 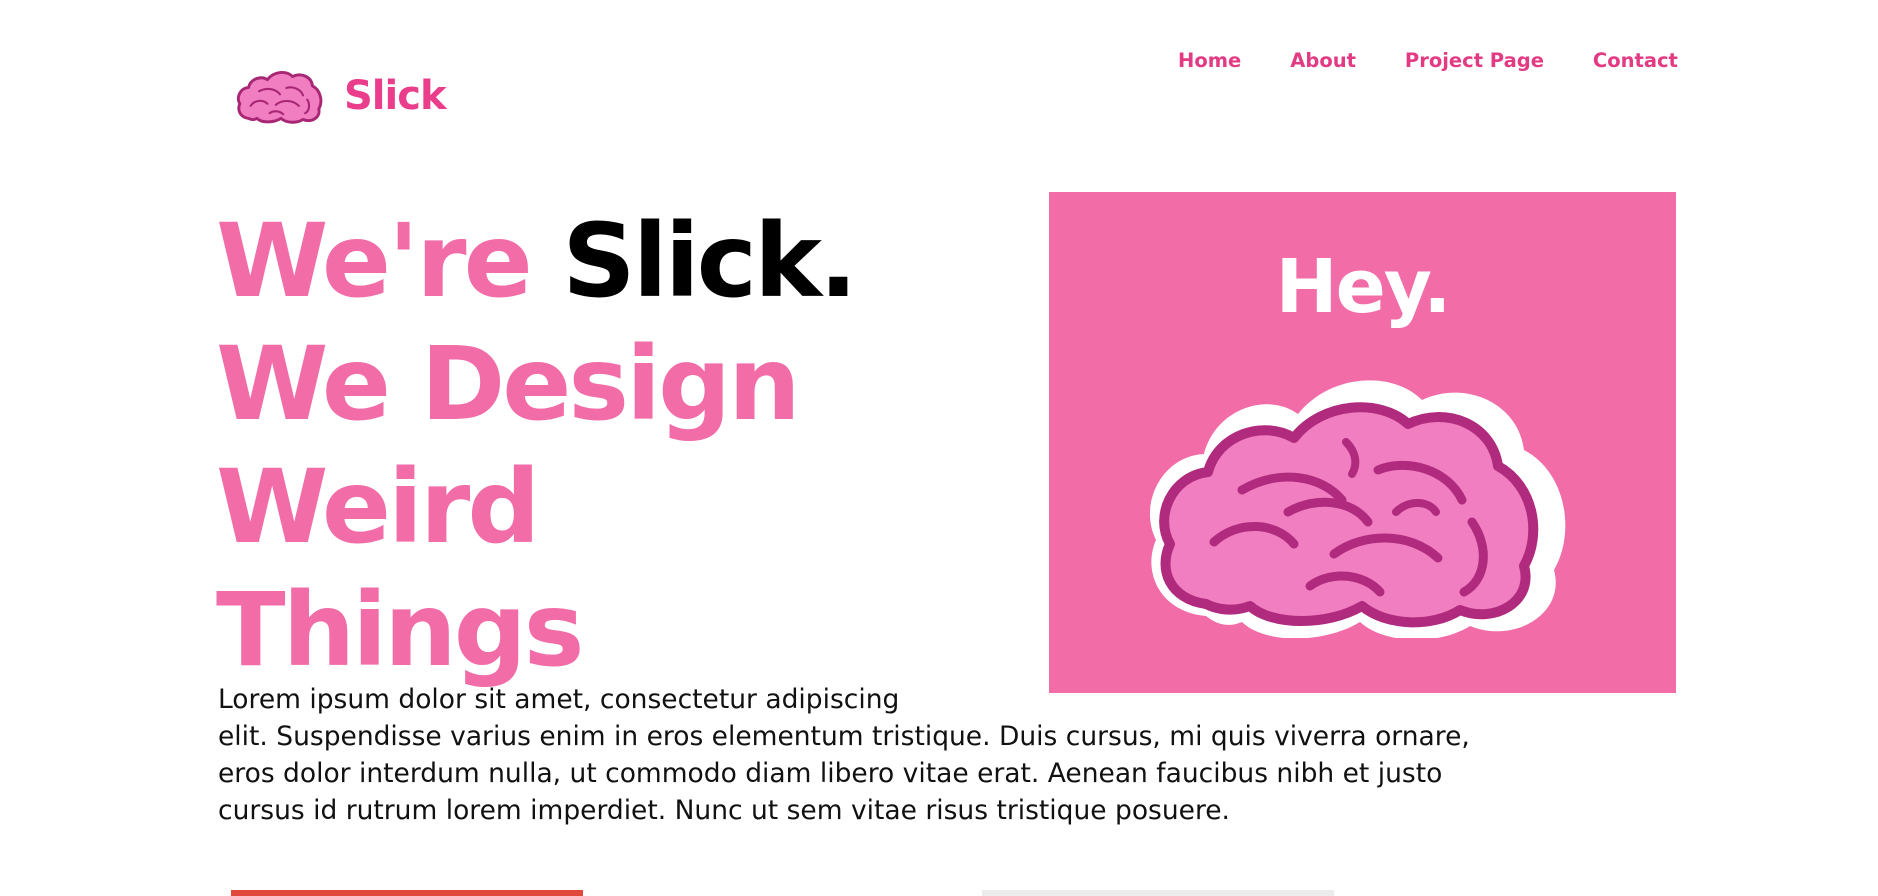 What do you see at coordinates (389, 261) in the screenshot?
I see `hero-title-pink-word: We're` at bounding box center [389, 261].